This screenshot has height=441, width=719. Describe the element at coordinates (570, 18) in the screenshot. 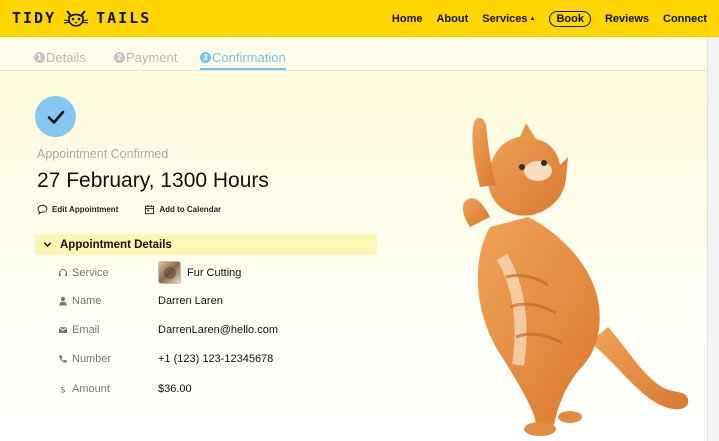

I see `nav-book: Book` at that location.